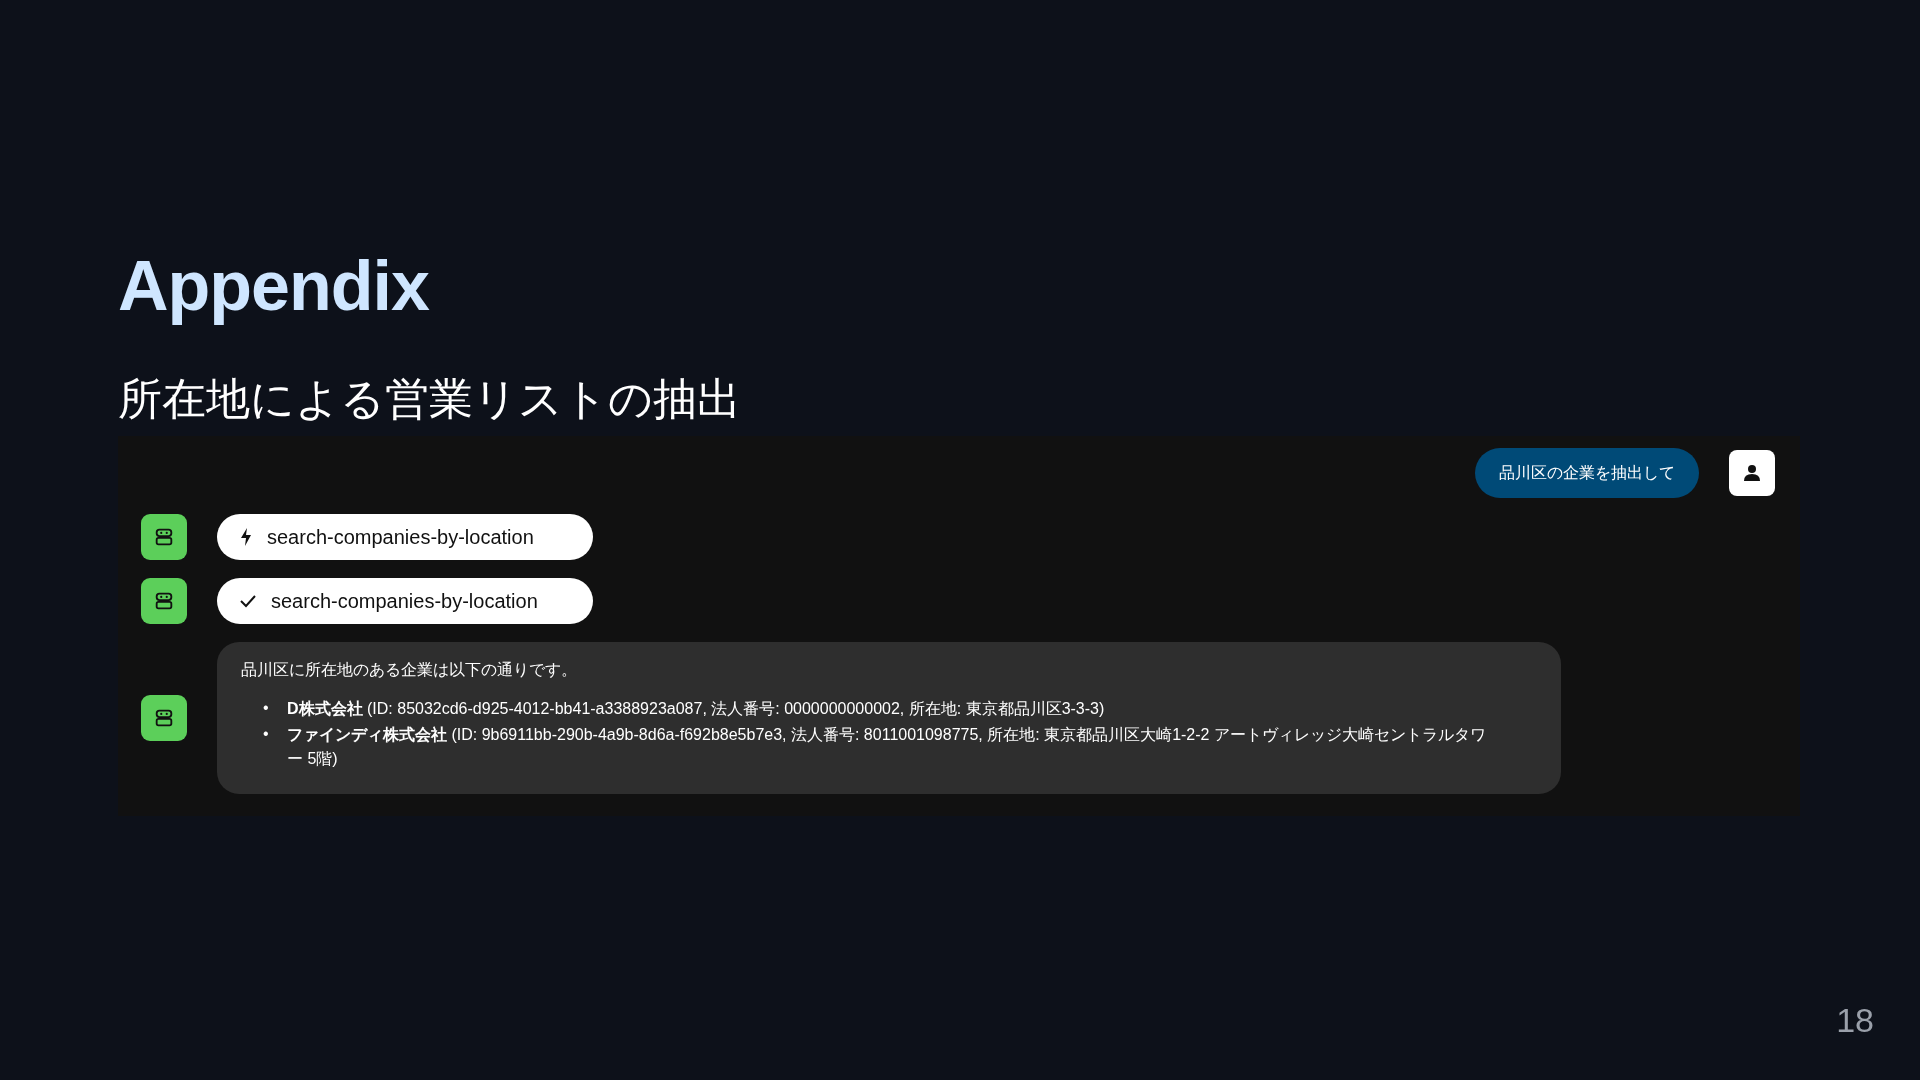  What do you see at coordinates (1587, 473) in the screenshot?
I see `user-message: 品川区の企業を抽出して` at bounding box center [1587, 473].